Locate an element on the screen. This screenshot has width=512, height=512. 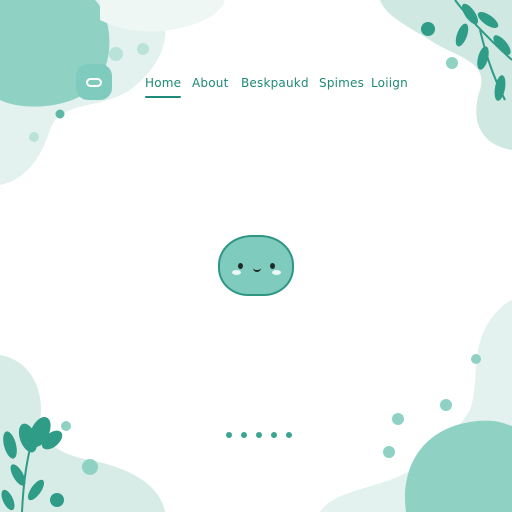
bottom-left-blob-pale is located at coordinates (82, 433).